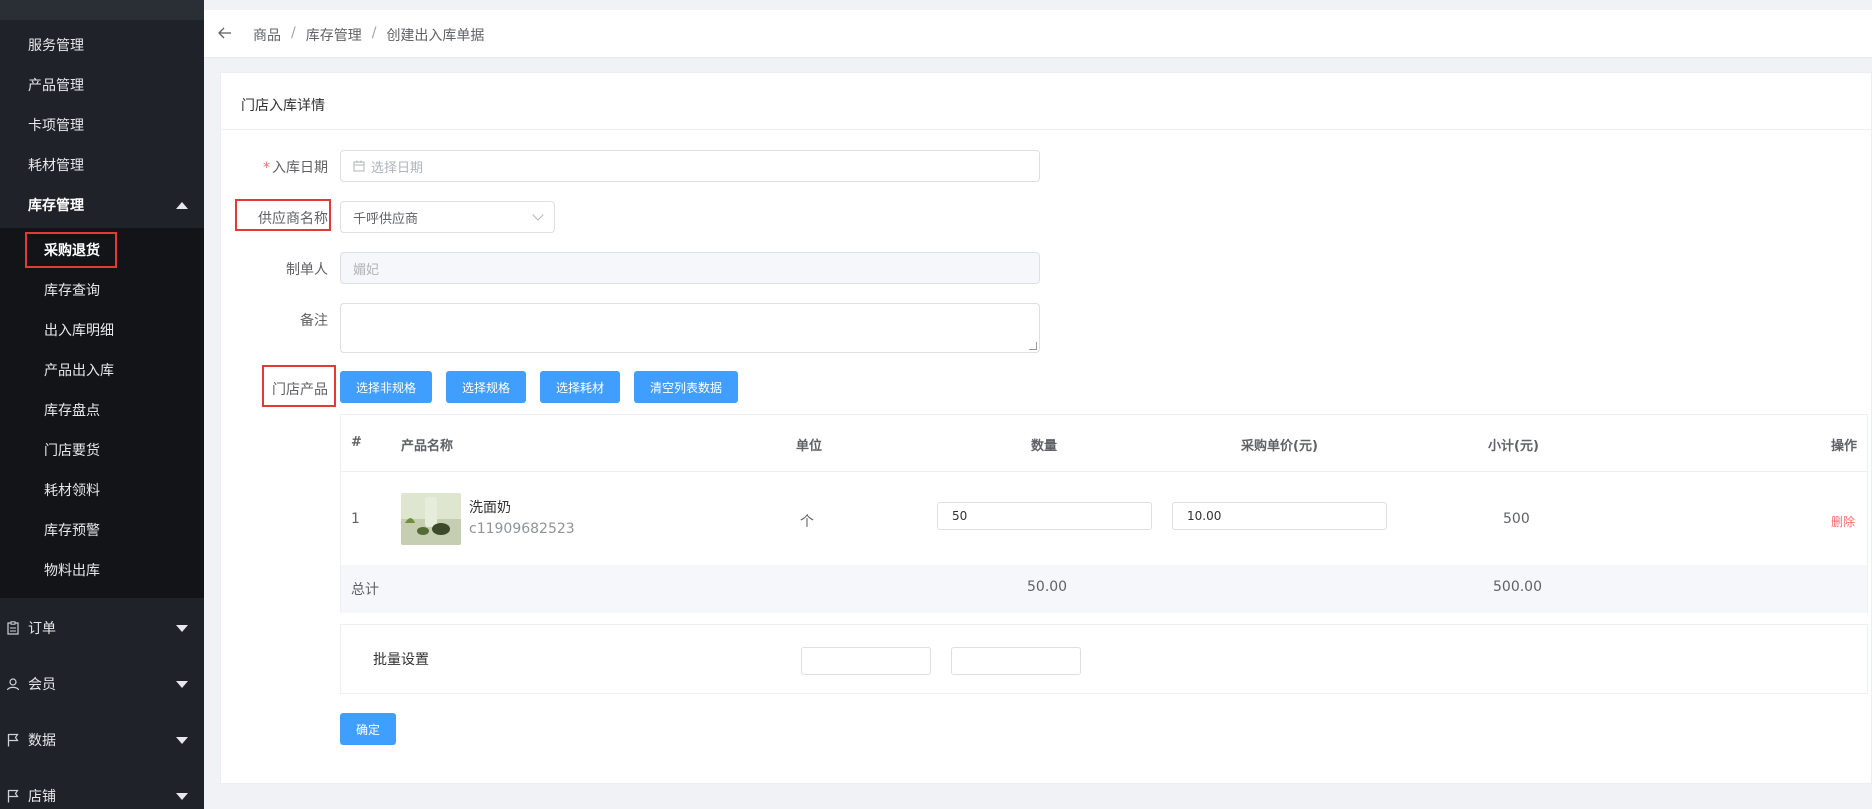 Image resolution: width=1872 pixels, height=809 pixels. Describe the element at coordinates (490, 508) in the screenshot. I see `product-name: 洗面奶` at that location.